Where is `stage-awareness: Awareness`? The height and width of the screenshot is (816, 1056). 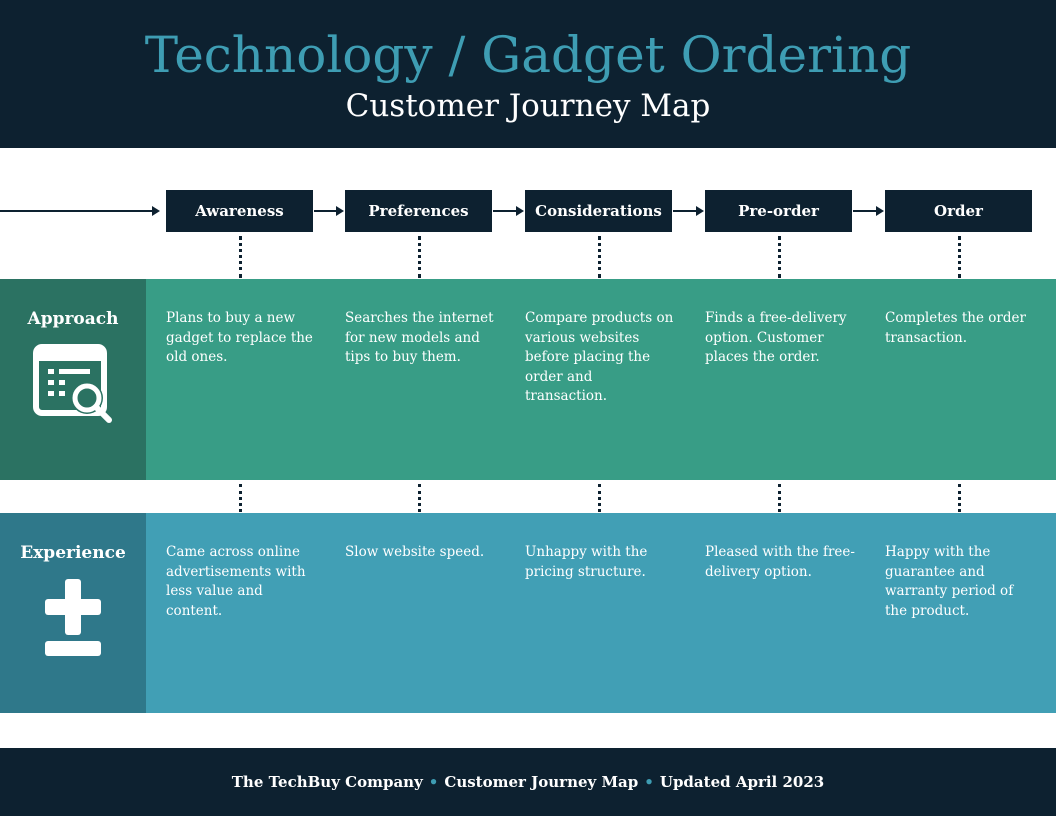 stage-awareness: Awareness is located at coordinates (239, 211).